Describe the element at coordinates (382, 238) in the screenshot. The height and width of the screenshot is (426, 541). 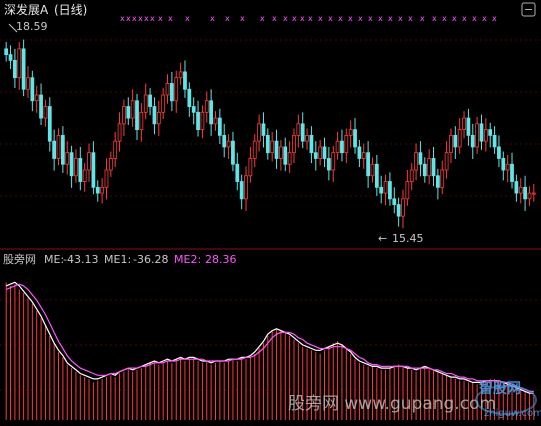
I see `low-price-arrow: ←` at that location.